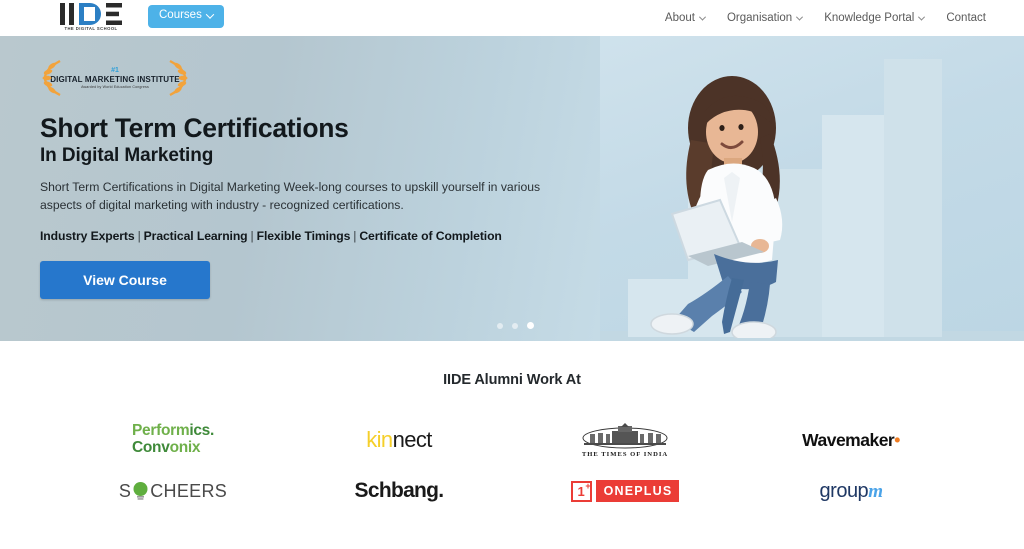 The width and height of the screenshot is (1024, 549). Describe the element at coordinates (180, 15) in the screenshot. I see `courses-button-label: Courses` at that location.